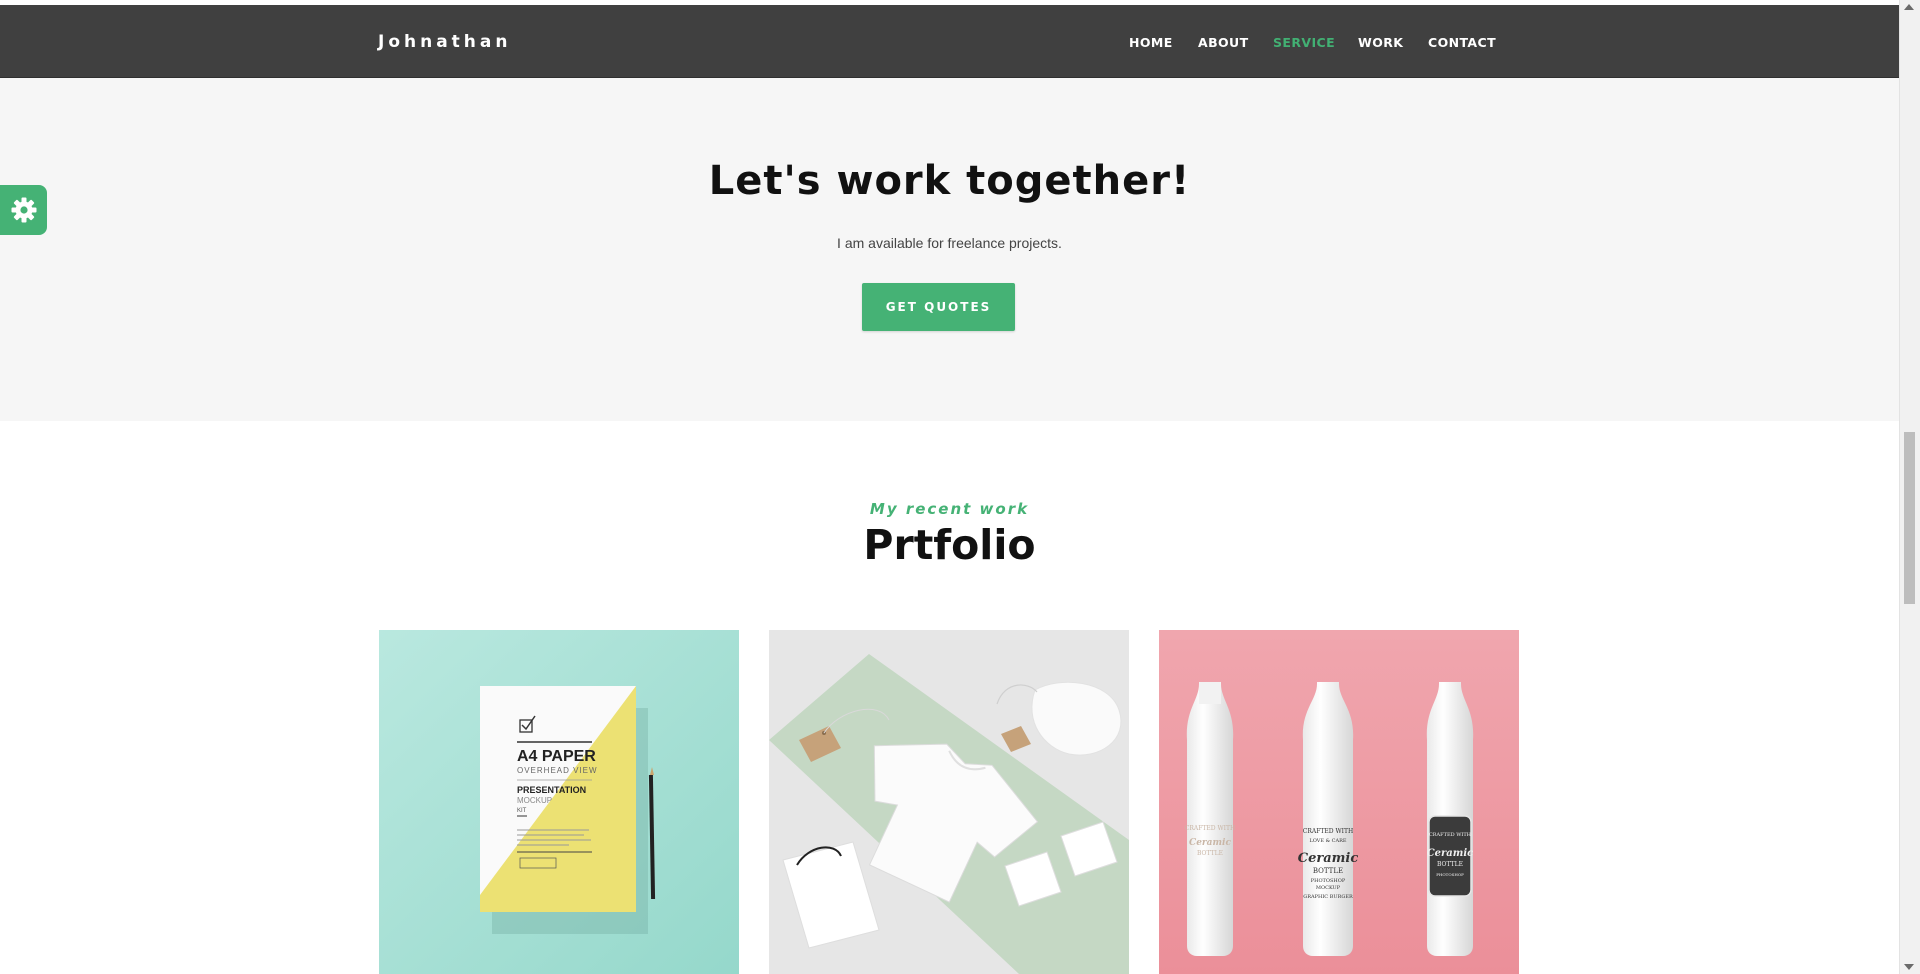  I want to click on bottle1-text-top: CRAFTED WITH, so click(1210, 828).